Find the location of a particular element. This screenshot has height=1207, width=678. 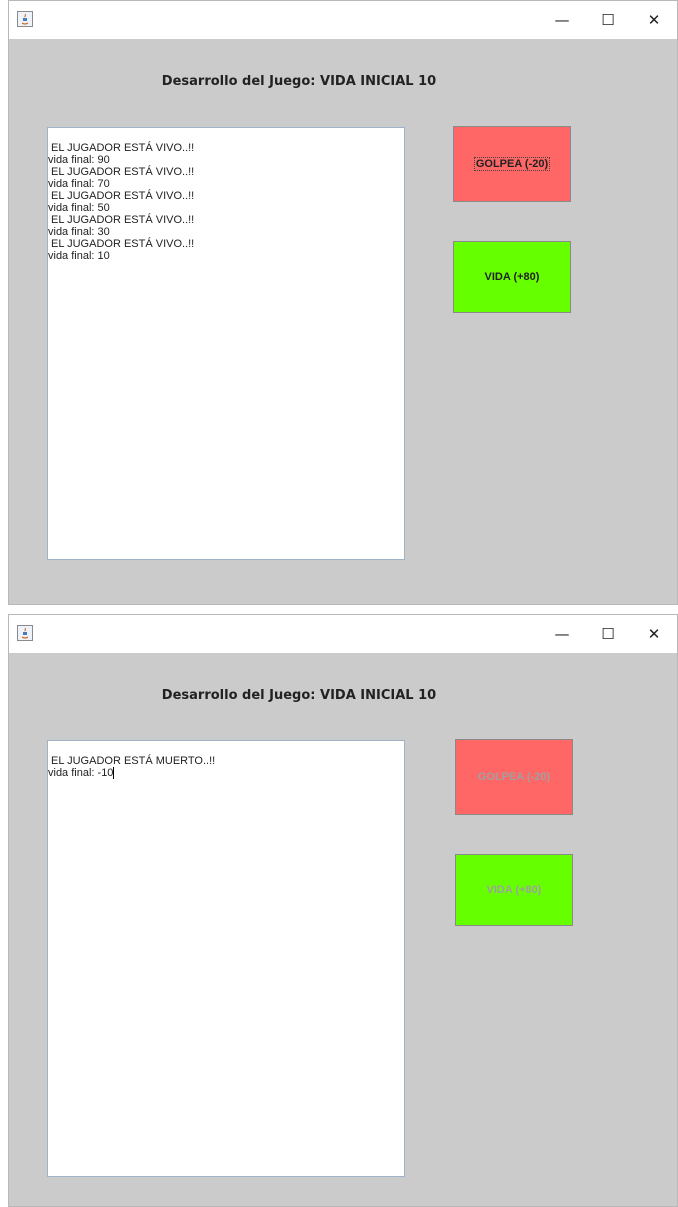

log-line: vida final: 30 is located at coordinates (79, 232).